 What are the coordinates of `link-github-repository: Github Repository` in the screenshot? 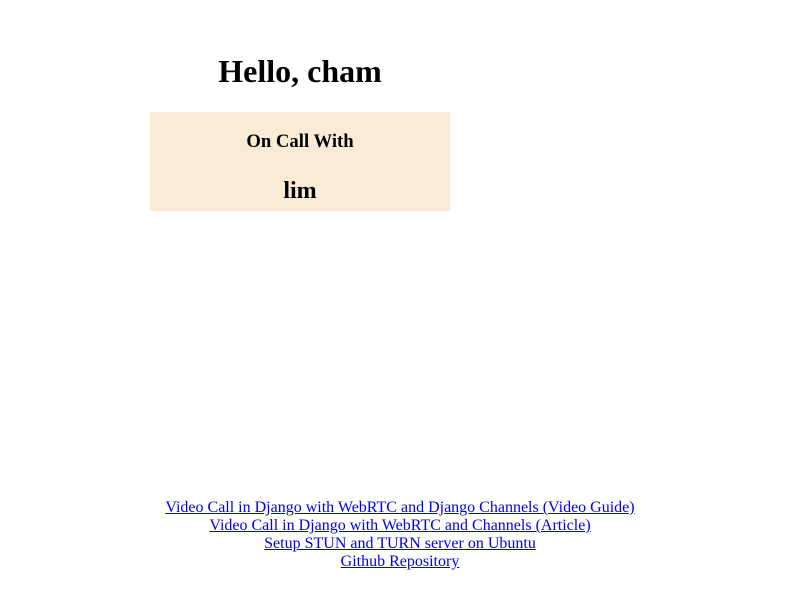 It's located at (400, 562).